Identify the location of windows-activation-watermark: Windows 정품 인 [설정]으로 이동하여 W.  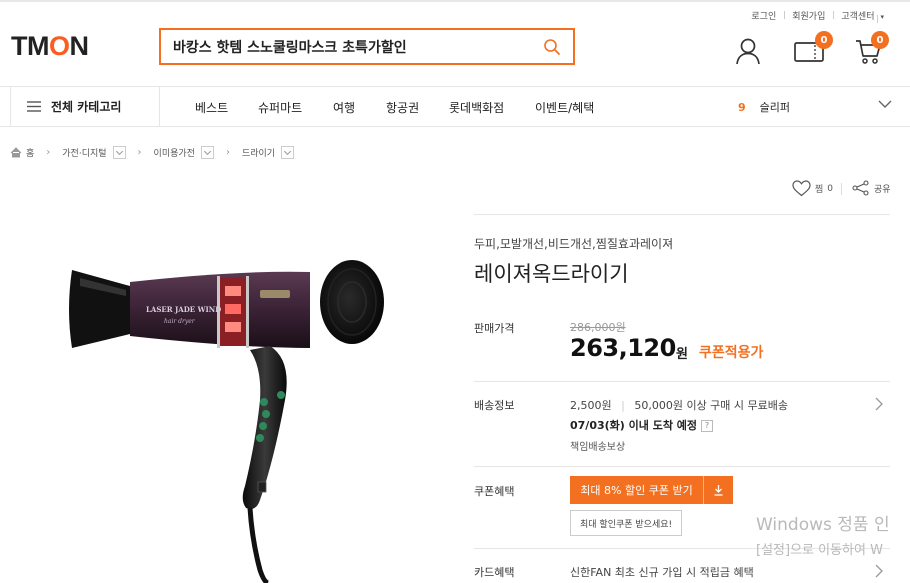
(823, 534).